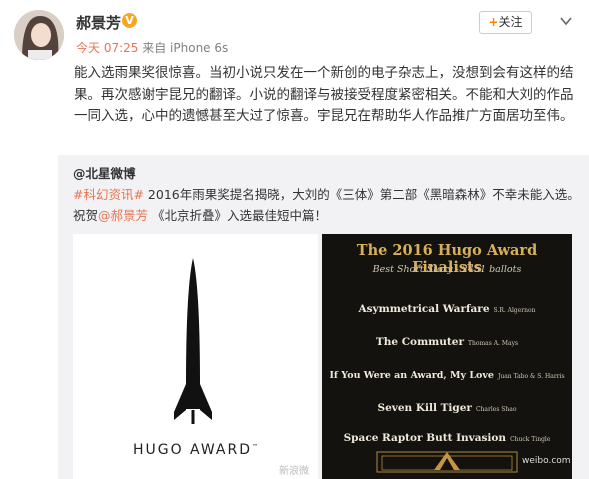 This screenshot has height=479, width=589. I want to click on hugo-award-label: HUGO AWARD™, so click(195, 450).